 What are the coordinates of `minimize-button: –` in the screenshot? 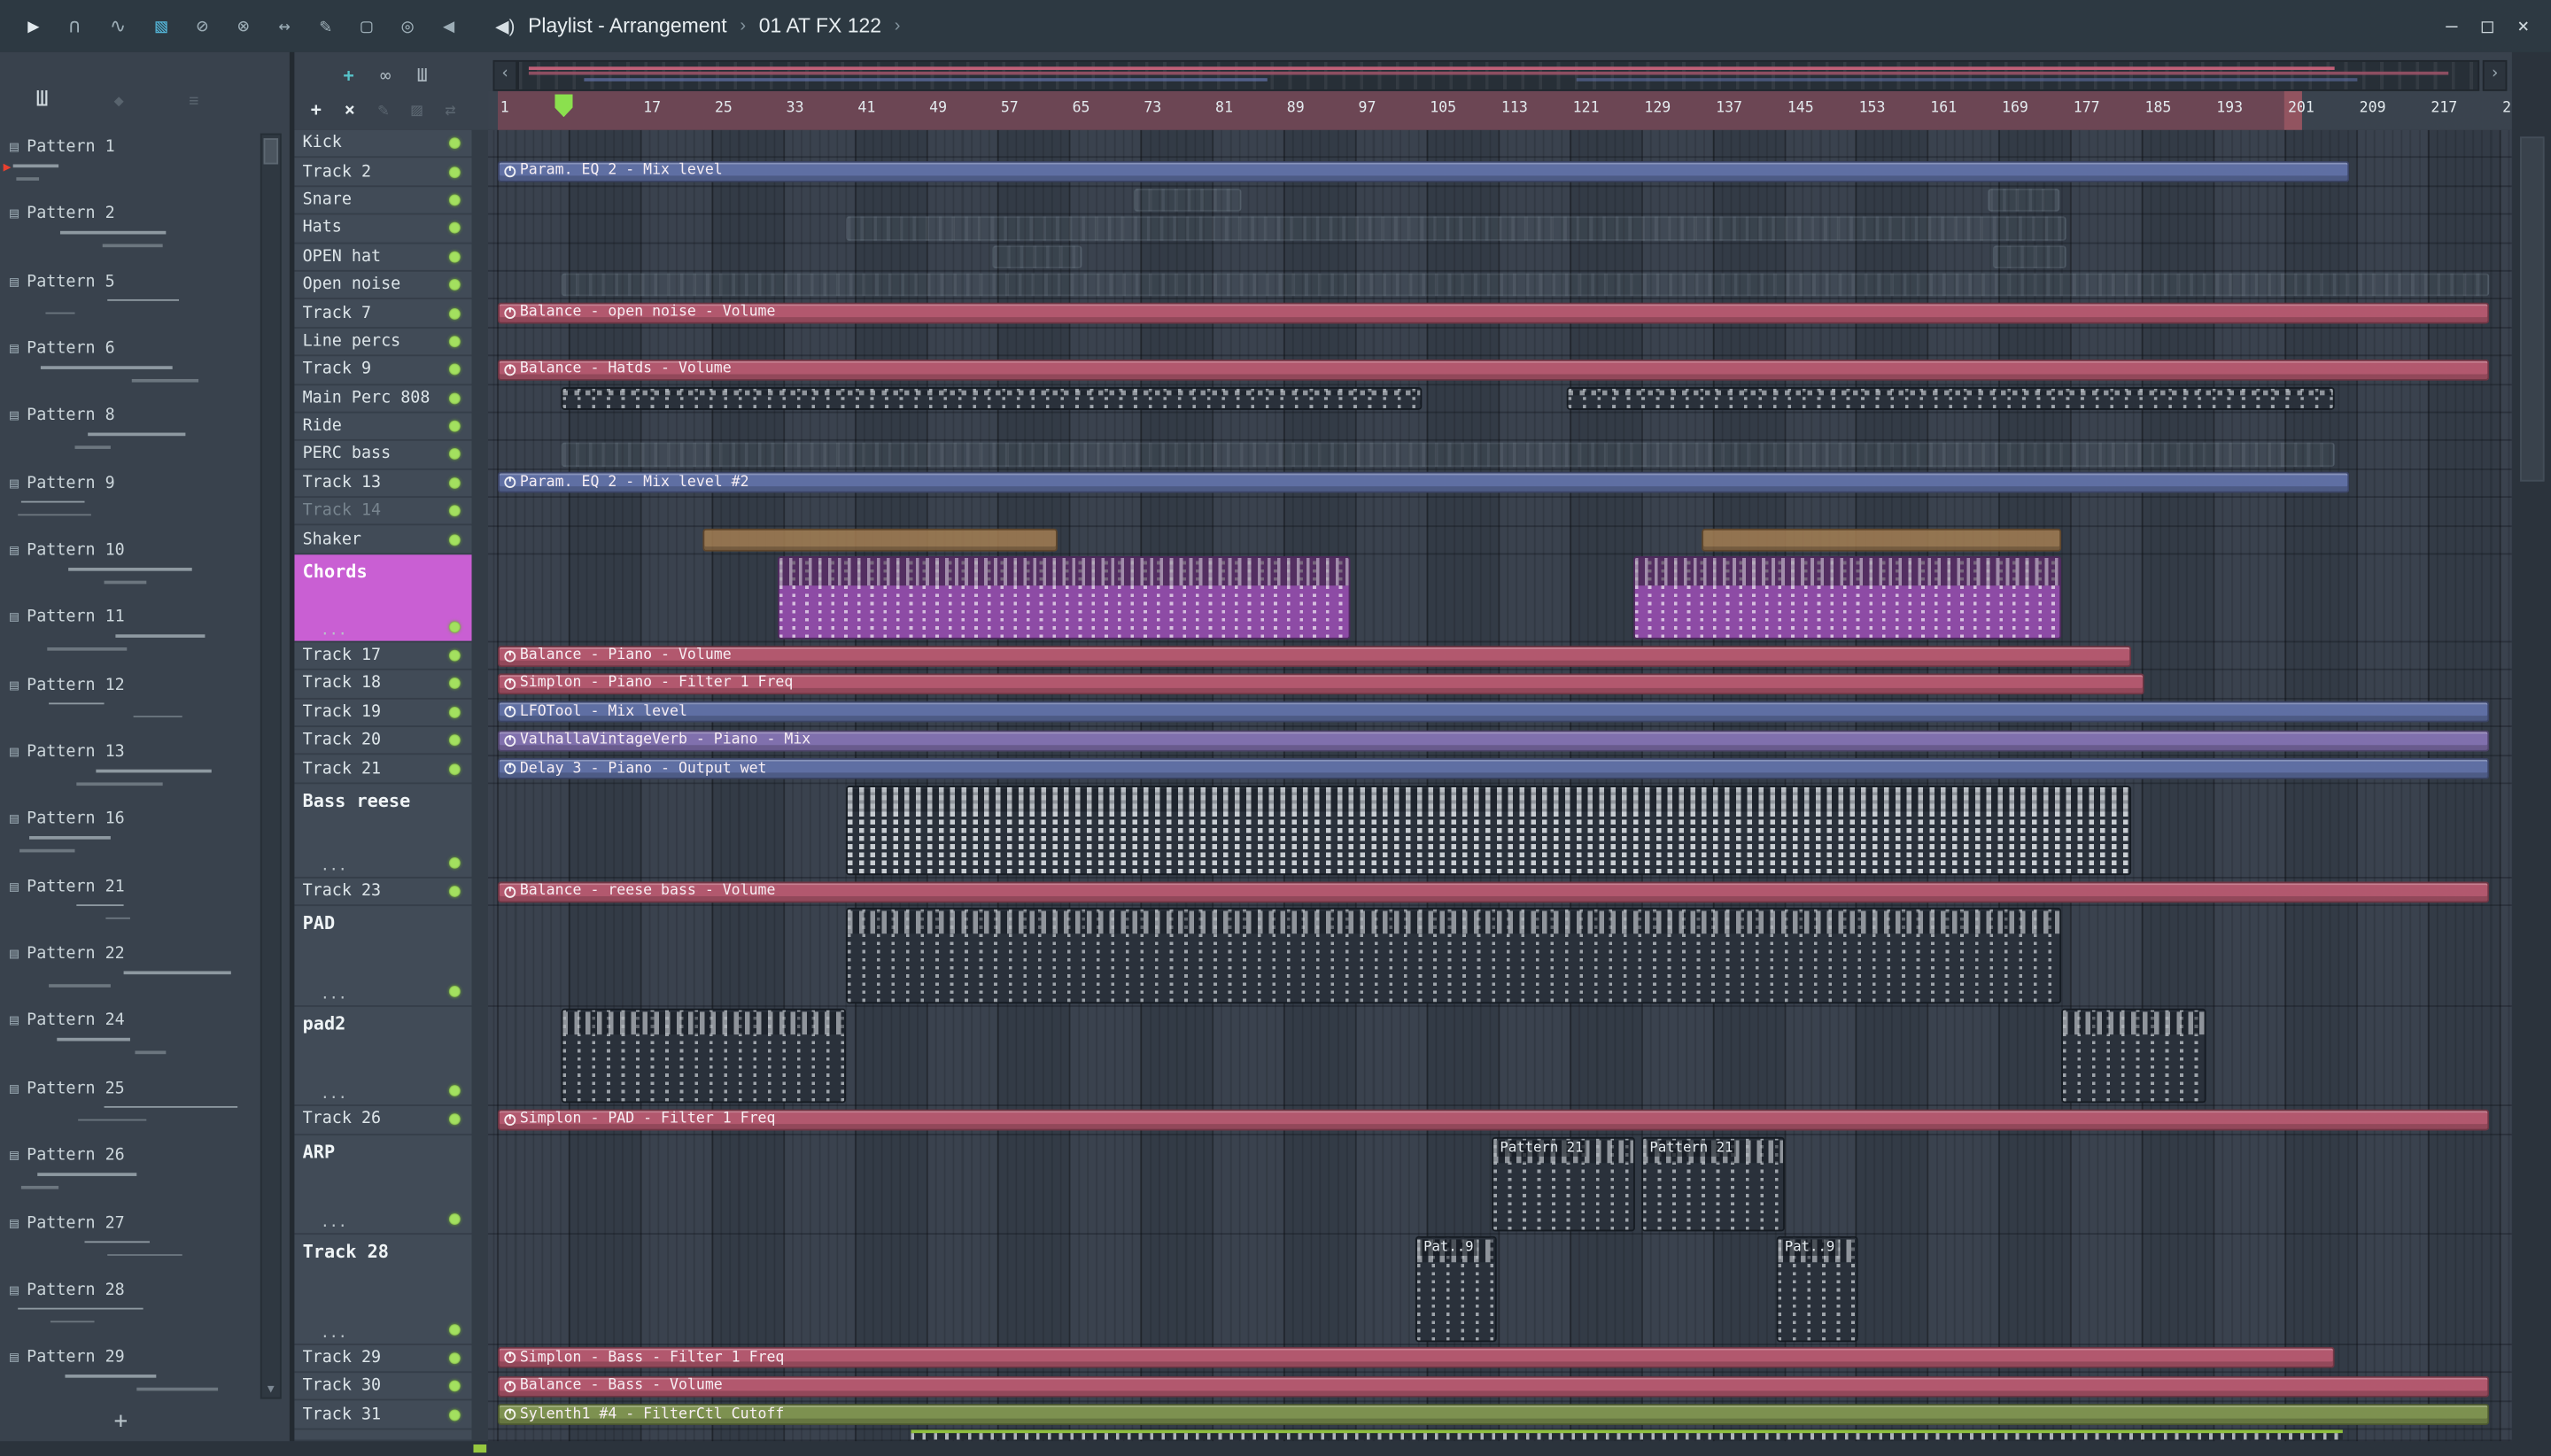 It's located at (2452, 26).